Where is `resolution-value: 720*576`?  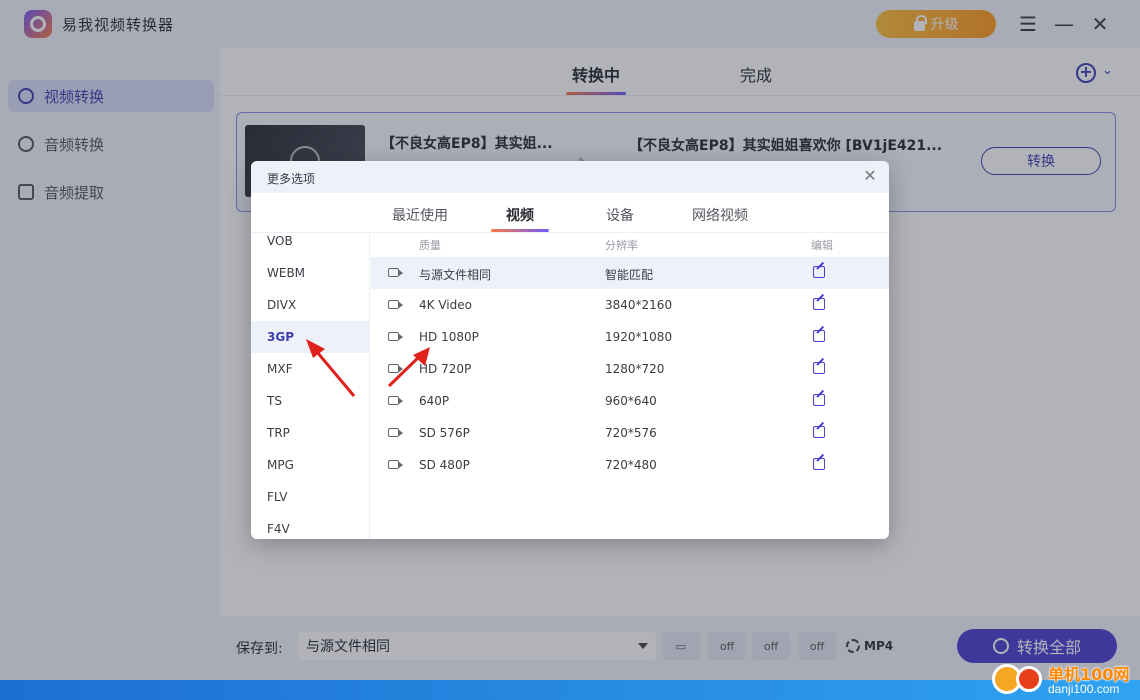 resolution-value: 720*576 is located at coordinates (631, 433).